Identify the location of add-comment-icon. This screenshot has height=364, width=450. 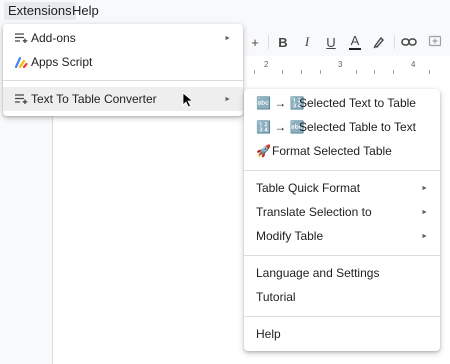
(435, 42).